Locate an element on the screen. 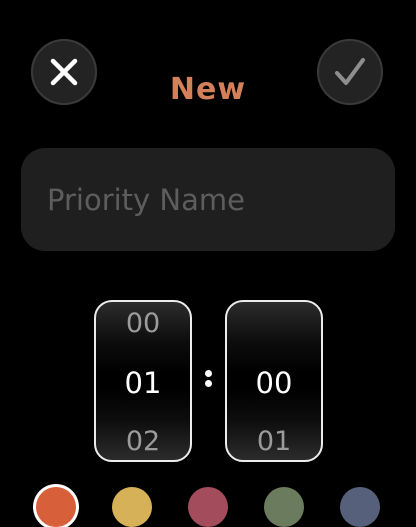 This screenshot has height=527, width=416. hour-current-value: 01 is located at coordinates (143, 383).